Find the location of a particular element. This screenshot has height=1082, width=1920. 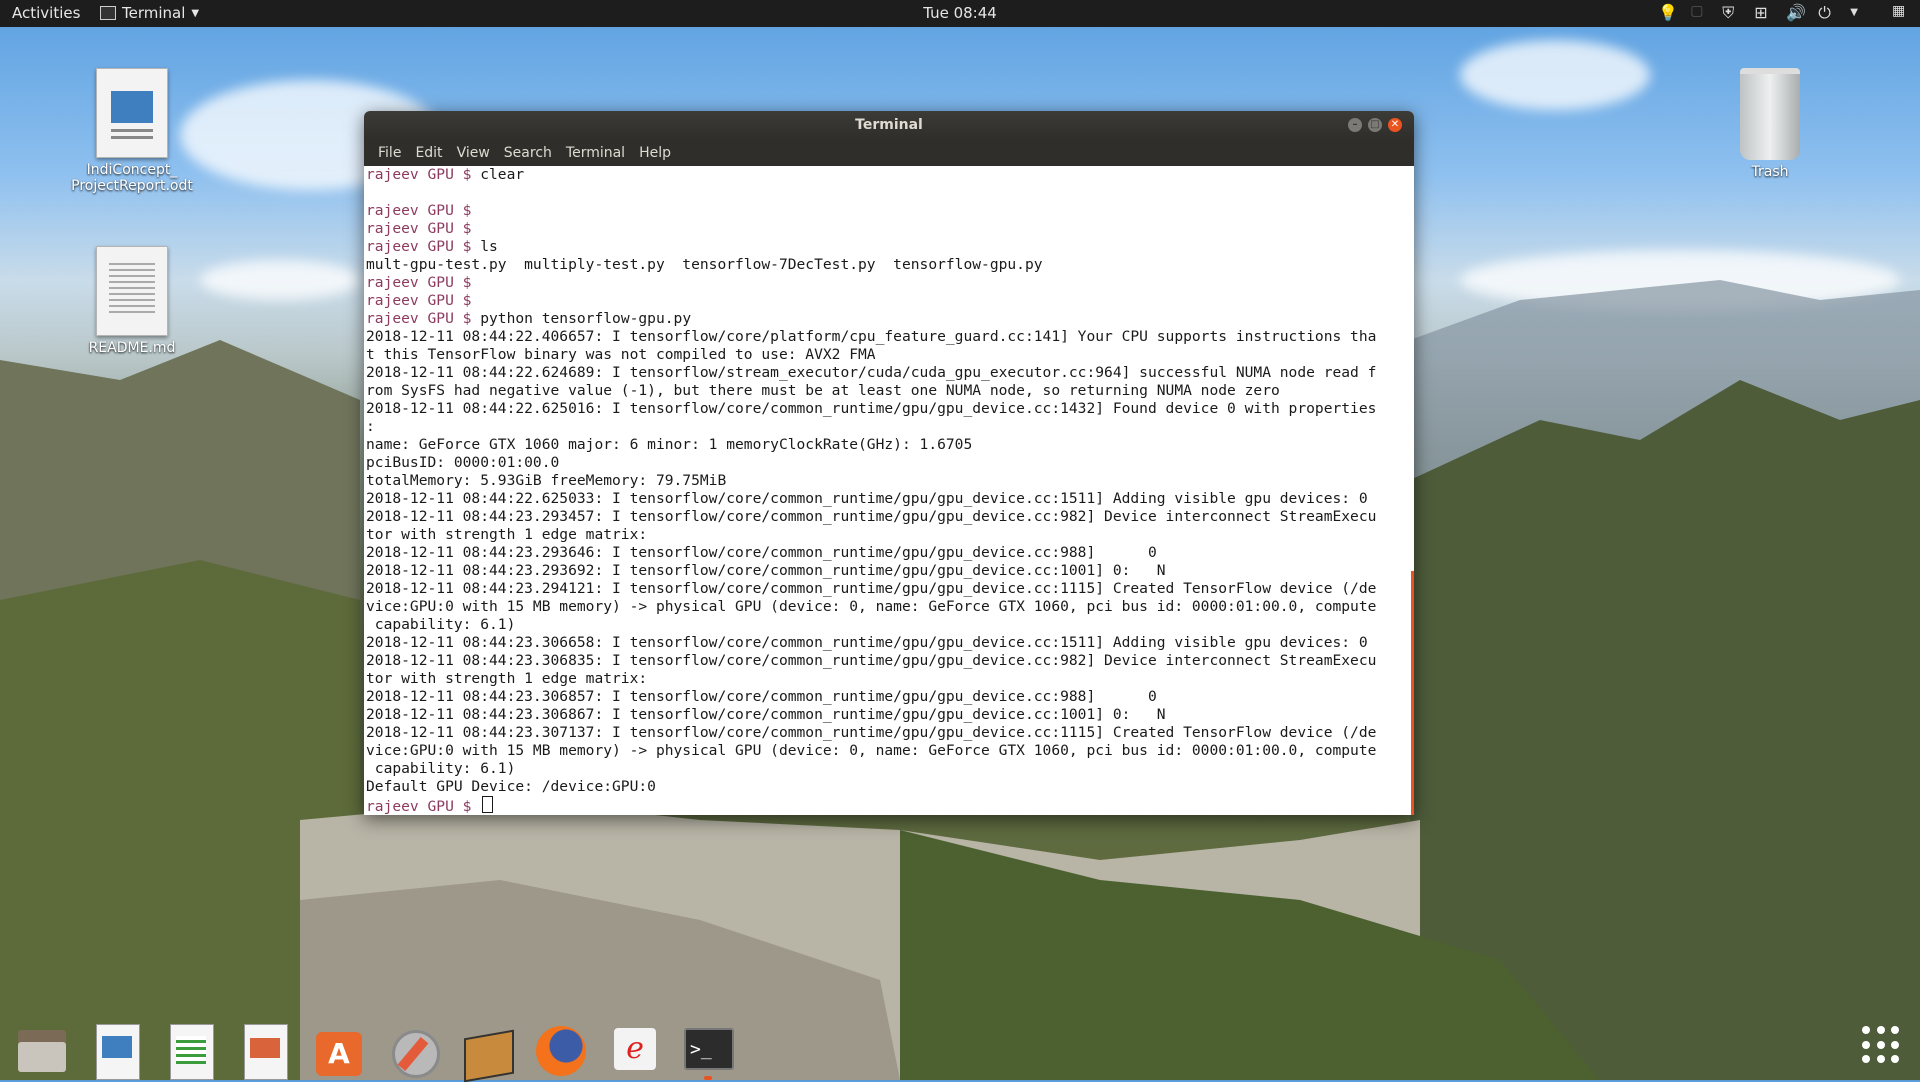

activities-button: Activities is located at coordinates (46, 13).